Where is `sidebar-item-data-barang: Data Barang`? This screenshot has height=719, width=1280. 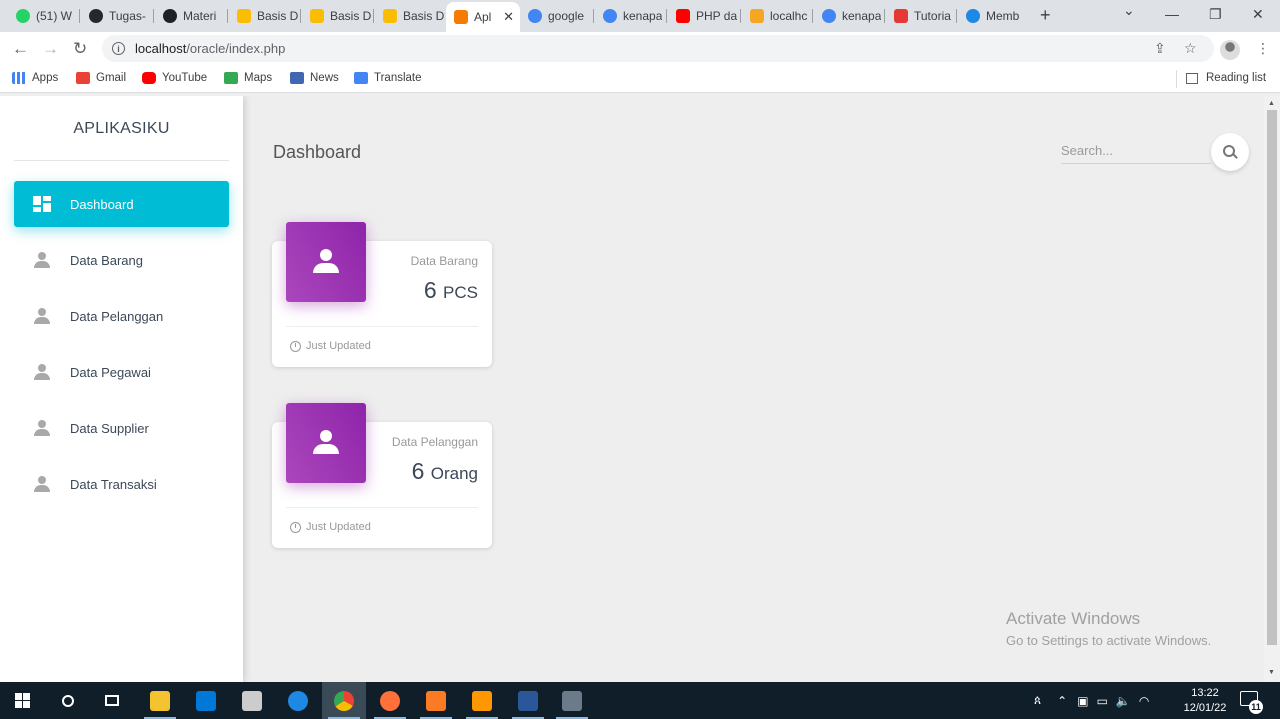
sidebar-item-data-barang: Data Barang is located at coordinates (121, 260).